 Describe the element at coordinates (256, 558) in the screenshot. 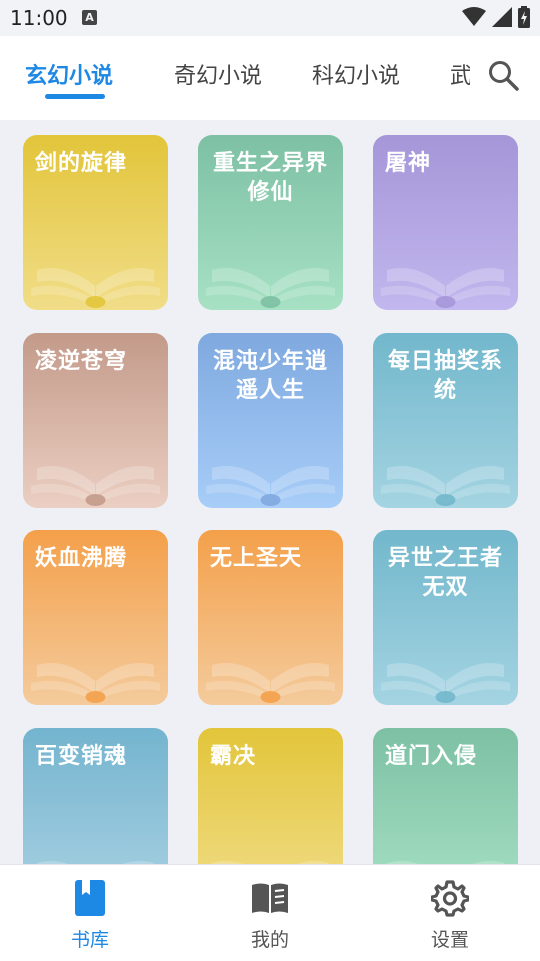

I see `book-title: 无上圣天` at that location.